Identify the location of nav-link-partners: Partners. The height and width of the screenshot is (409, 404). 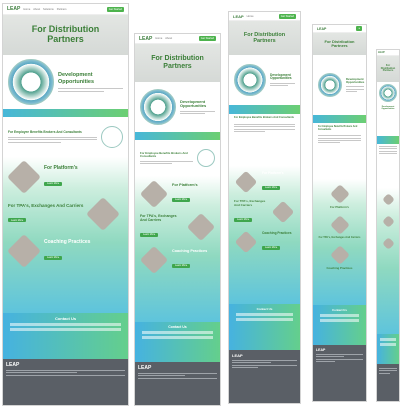
(62, 9).